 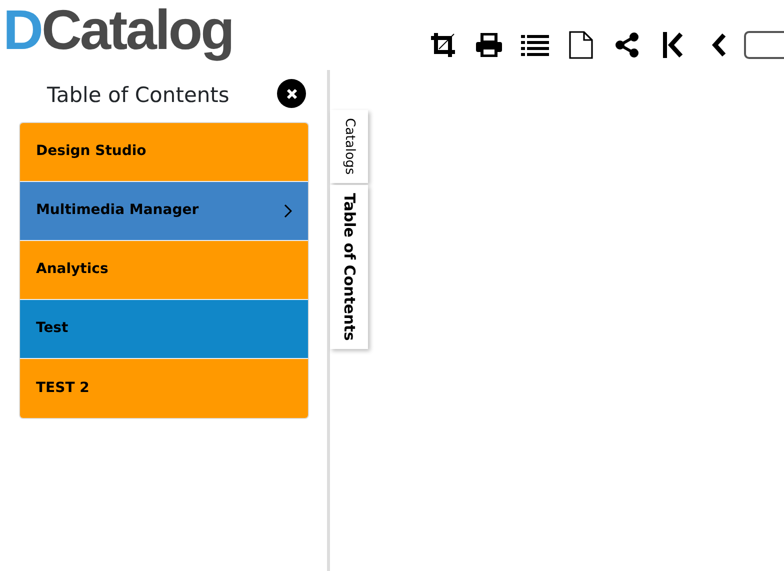 I want to click on close-icon, so click(x=292, y=94).